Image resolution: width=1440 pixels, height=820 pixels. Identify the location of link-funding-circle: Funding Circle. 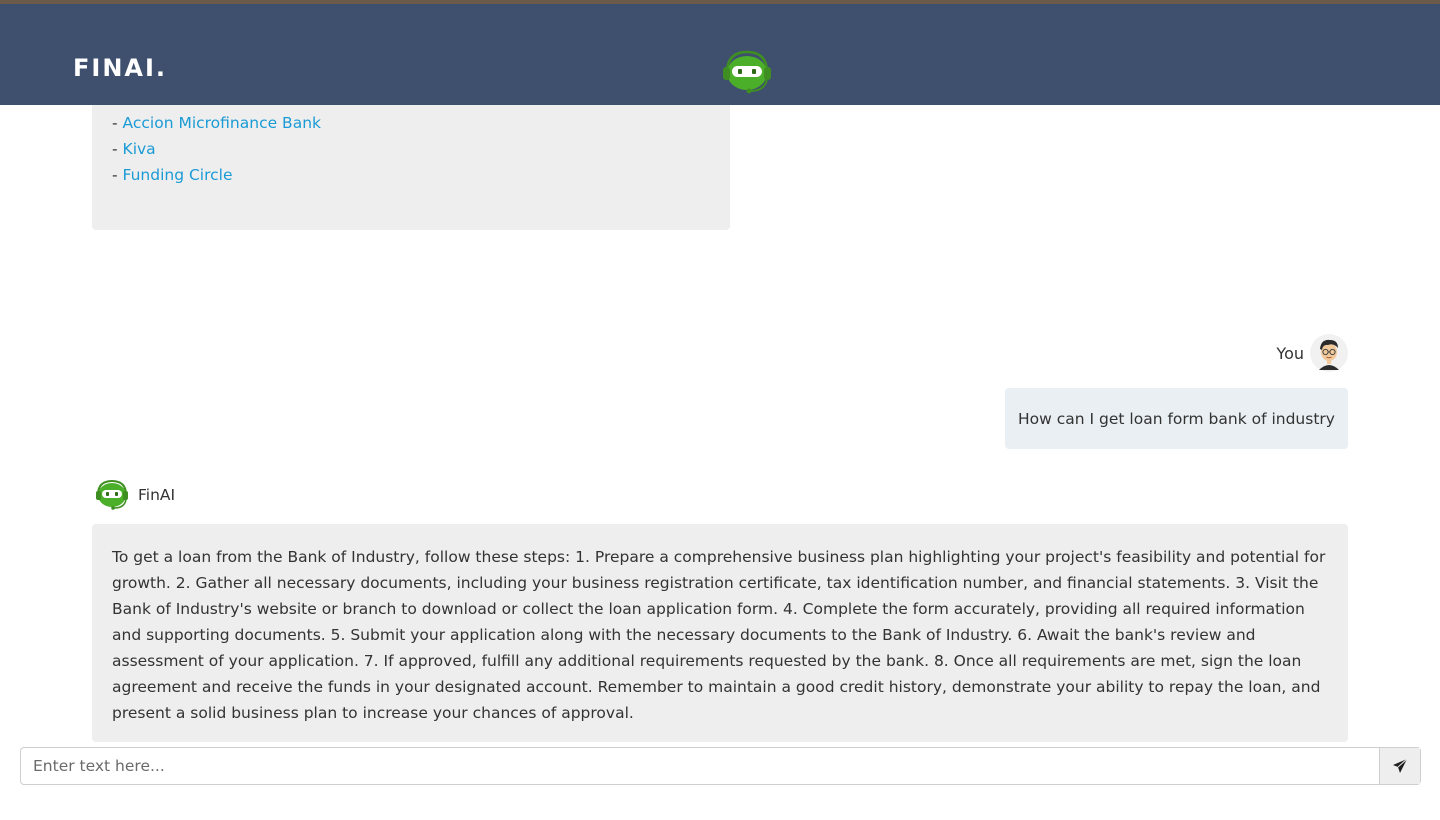
(178, 175).